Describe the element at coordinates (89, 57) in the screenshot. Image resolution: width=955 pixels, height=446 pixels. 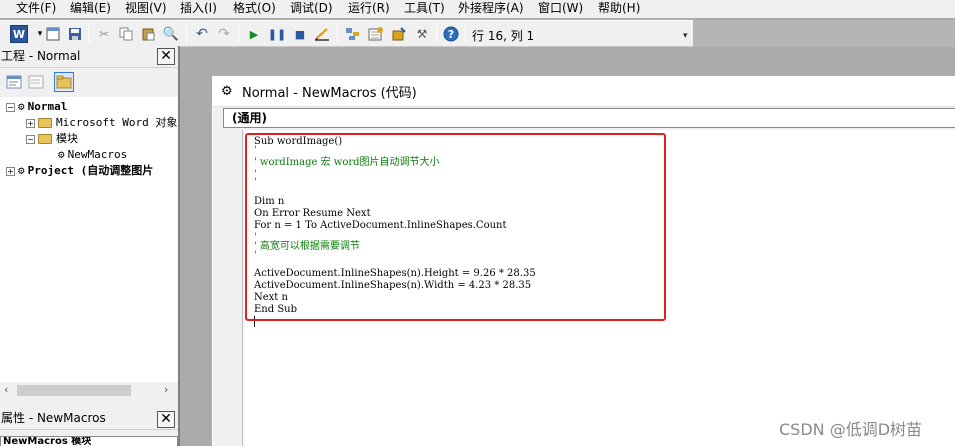
I see `project-panel-title: 工程 - Normal` at that location.